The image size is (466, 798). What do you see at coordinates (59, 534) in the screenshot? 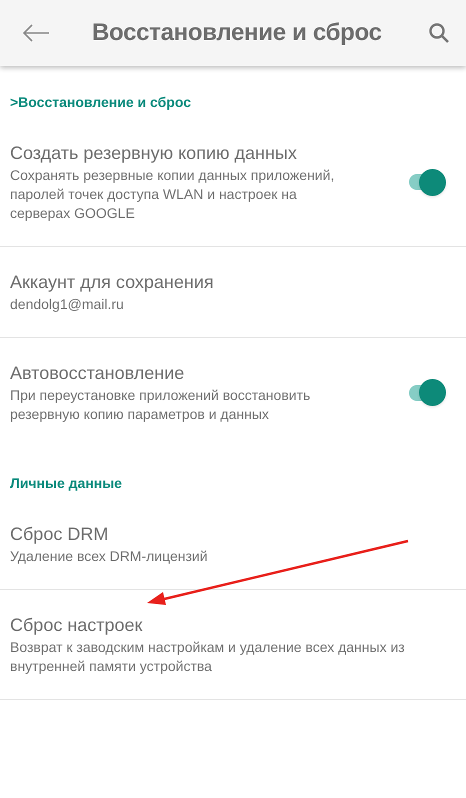
I see `item-title: Сброс DRM` at bounding box center [59, 534].